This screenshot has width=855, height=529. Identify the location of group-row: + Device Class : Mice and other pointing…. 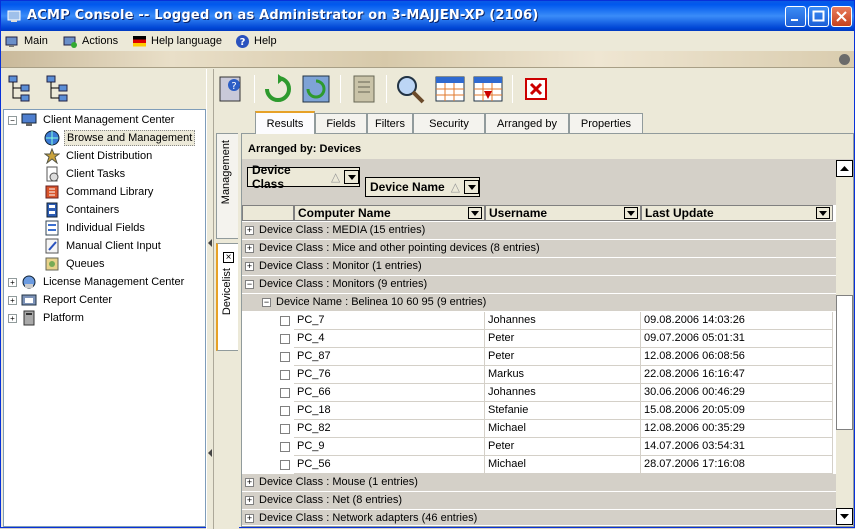
(539, 249).